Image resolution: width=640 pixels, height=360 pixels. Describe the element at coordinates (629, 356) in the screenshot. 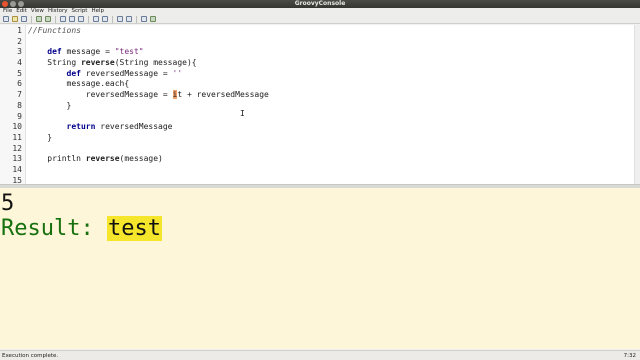

I see `cursor-position: 7:32` at that location.